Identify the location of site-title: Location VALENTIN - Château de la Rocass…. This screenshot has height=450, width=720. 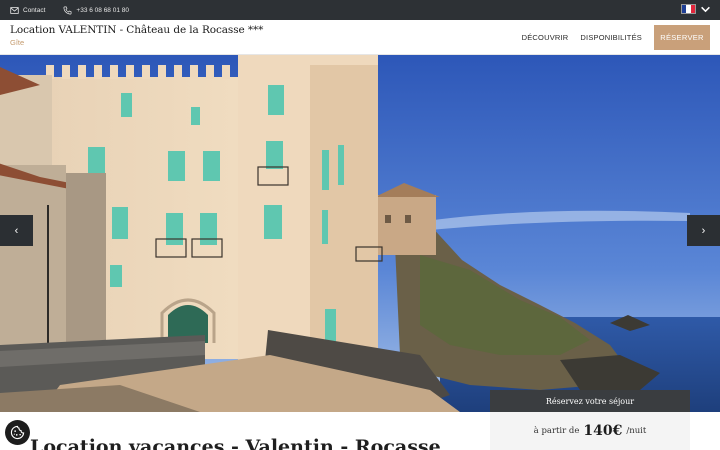
(137, 30).